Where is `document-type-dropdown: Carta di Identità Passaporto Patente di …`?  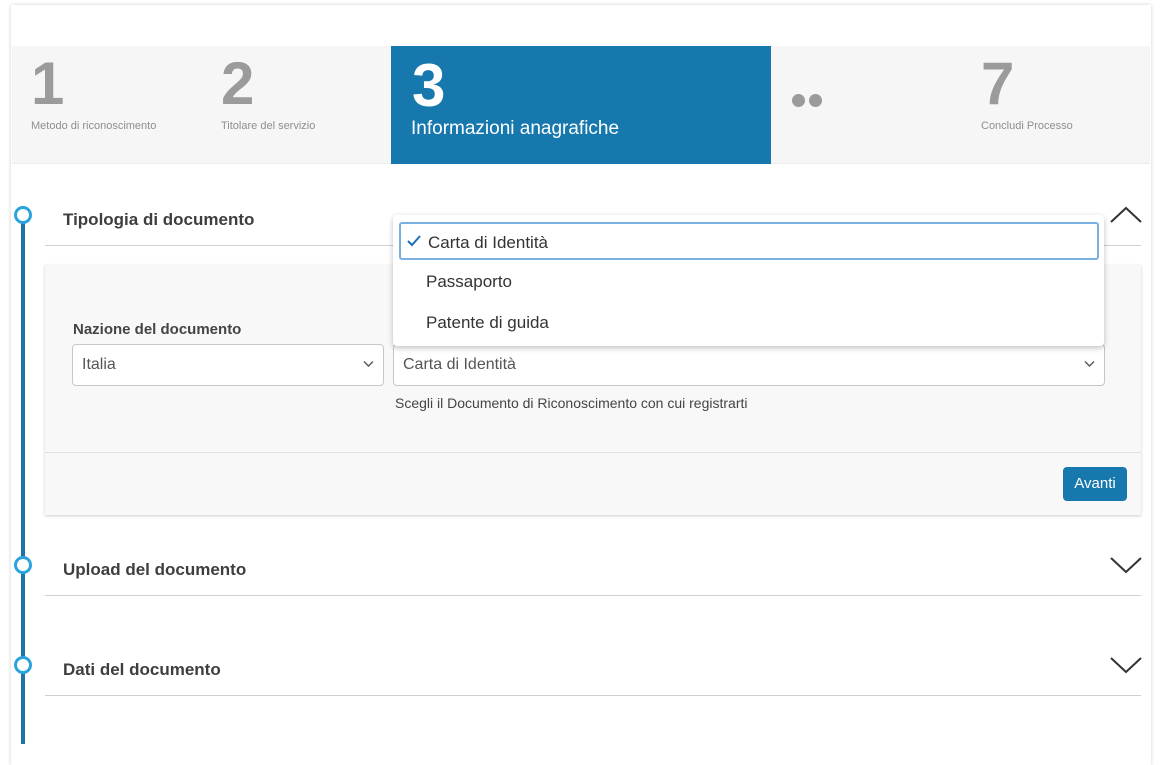 document-type-dropdown: Carta di Identità Passaporto Patente di … is located at coordinates (748, 280).